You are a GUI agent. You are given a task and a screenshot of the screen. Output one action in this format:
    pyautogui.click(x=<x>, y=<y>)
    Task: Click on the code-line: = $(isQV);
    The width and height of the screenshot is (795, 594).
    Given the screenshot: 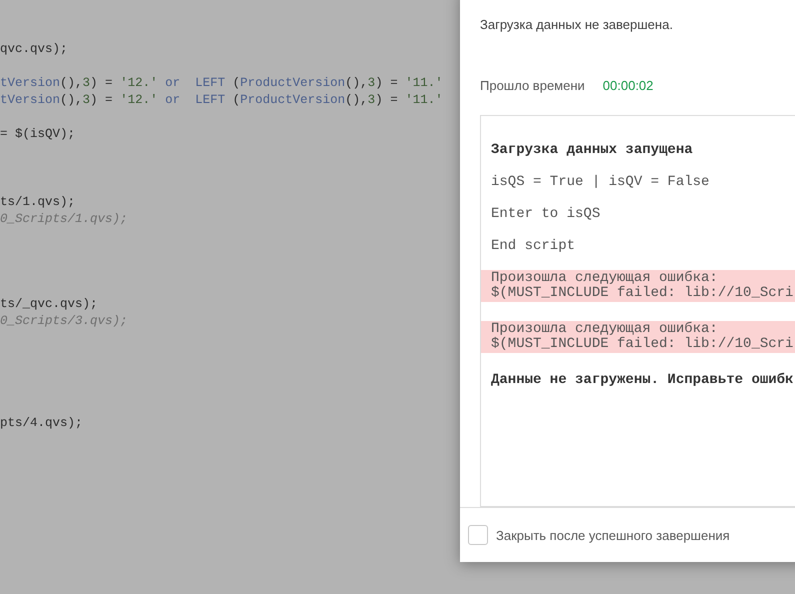 What is the action you would take?
    pyautogui.click(x=38, y=134)
    